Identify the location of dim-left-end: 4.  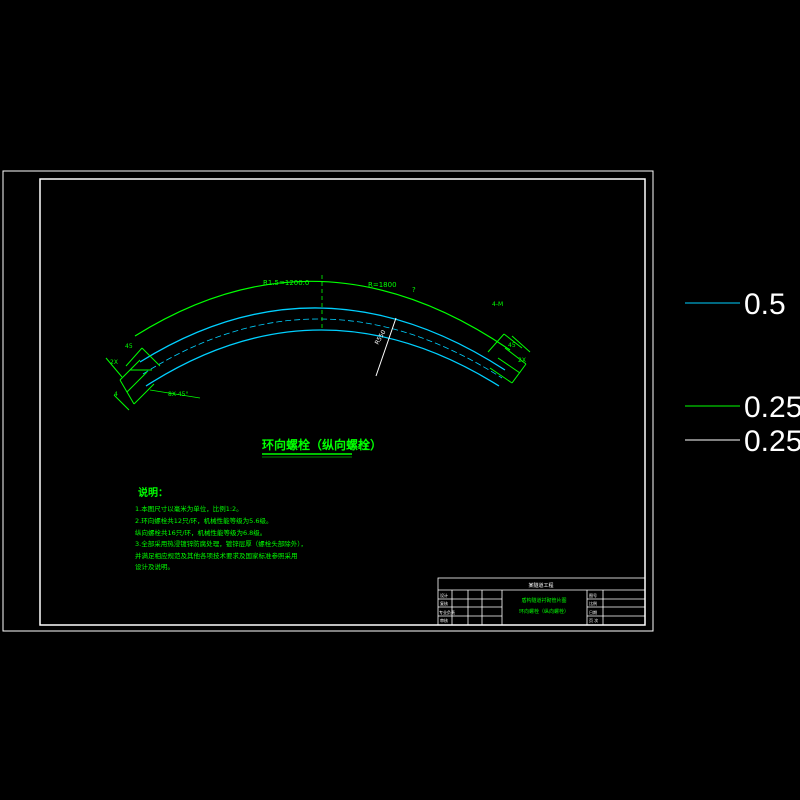
(116, 394).